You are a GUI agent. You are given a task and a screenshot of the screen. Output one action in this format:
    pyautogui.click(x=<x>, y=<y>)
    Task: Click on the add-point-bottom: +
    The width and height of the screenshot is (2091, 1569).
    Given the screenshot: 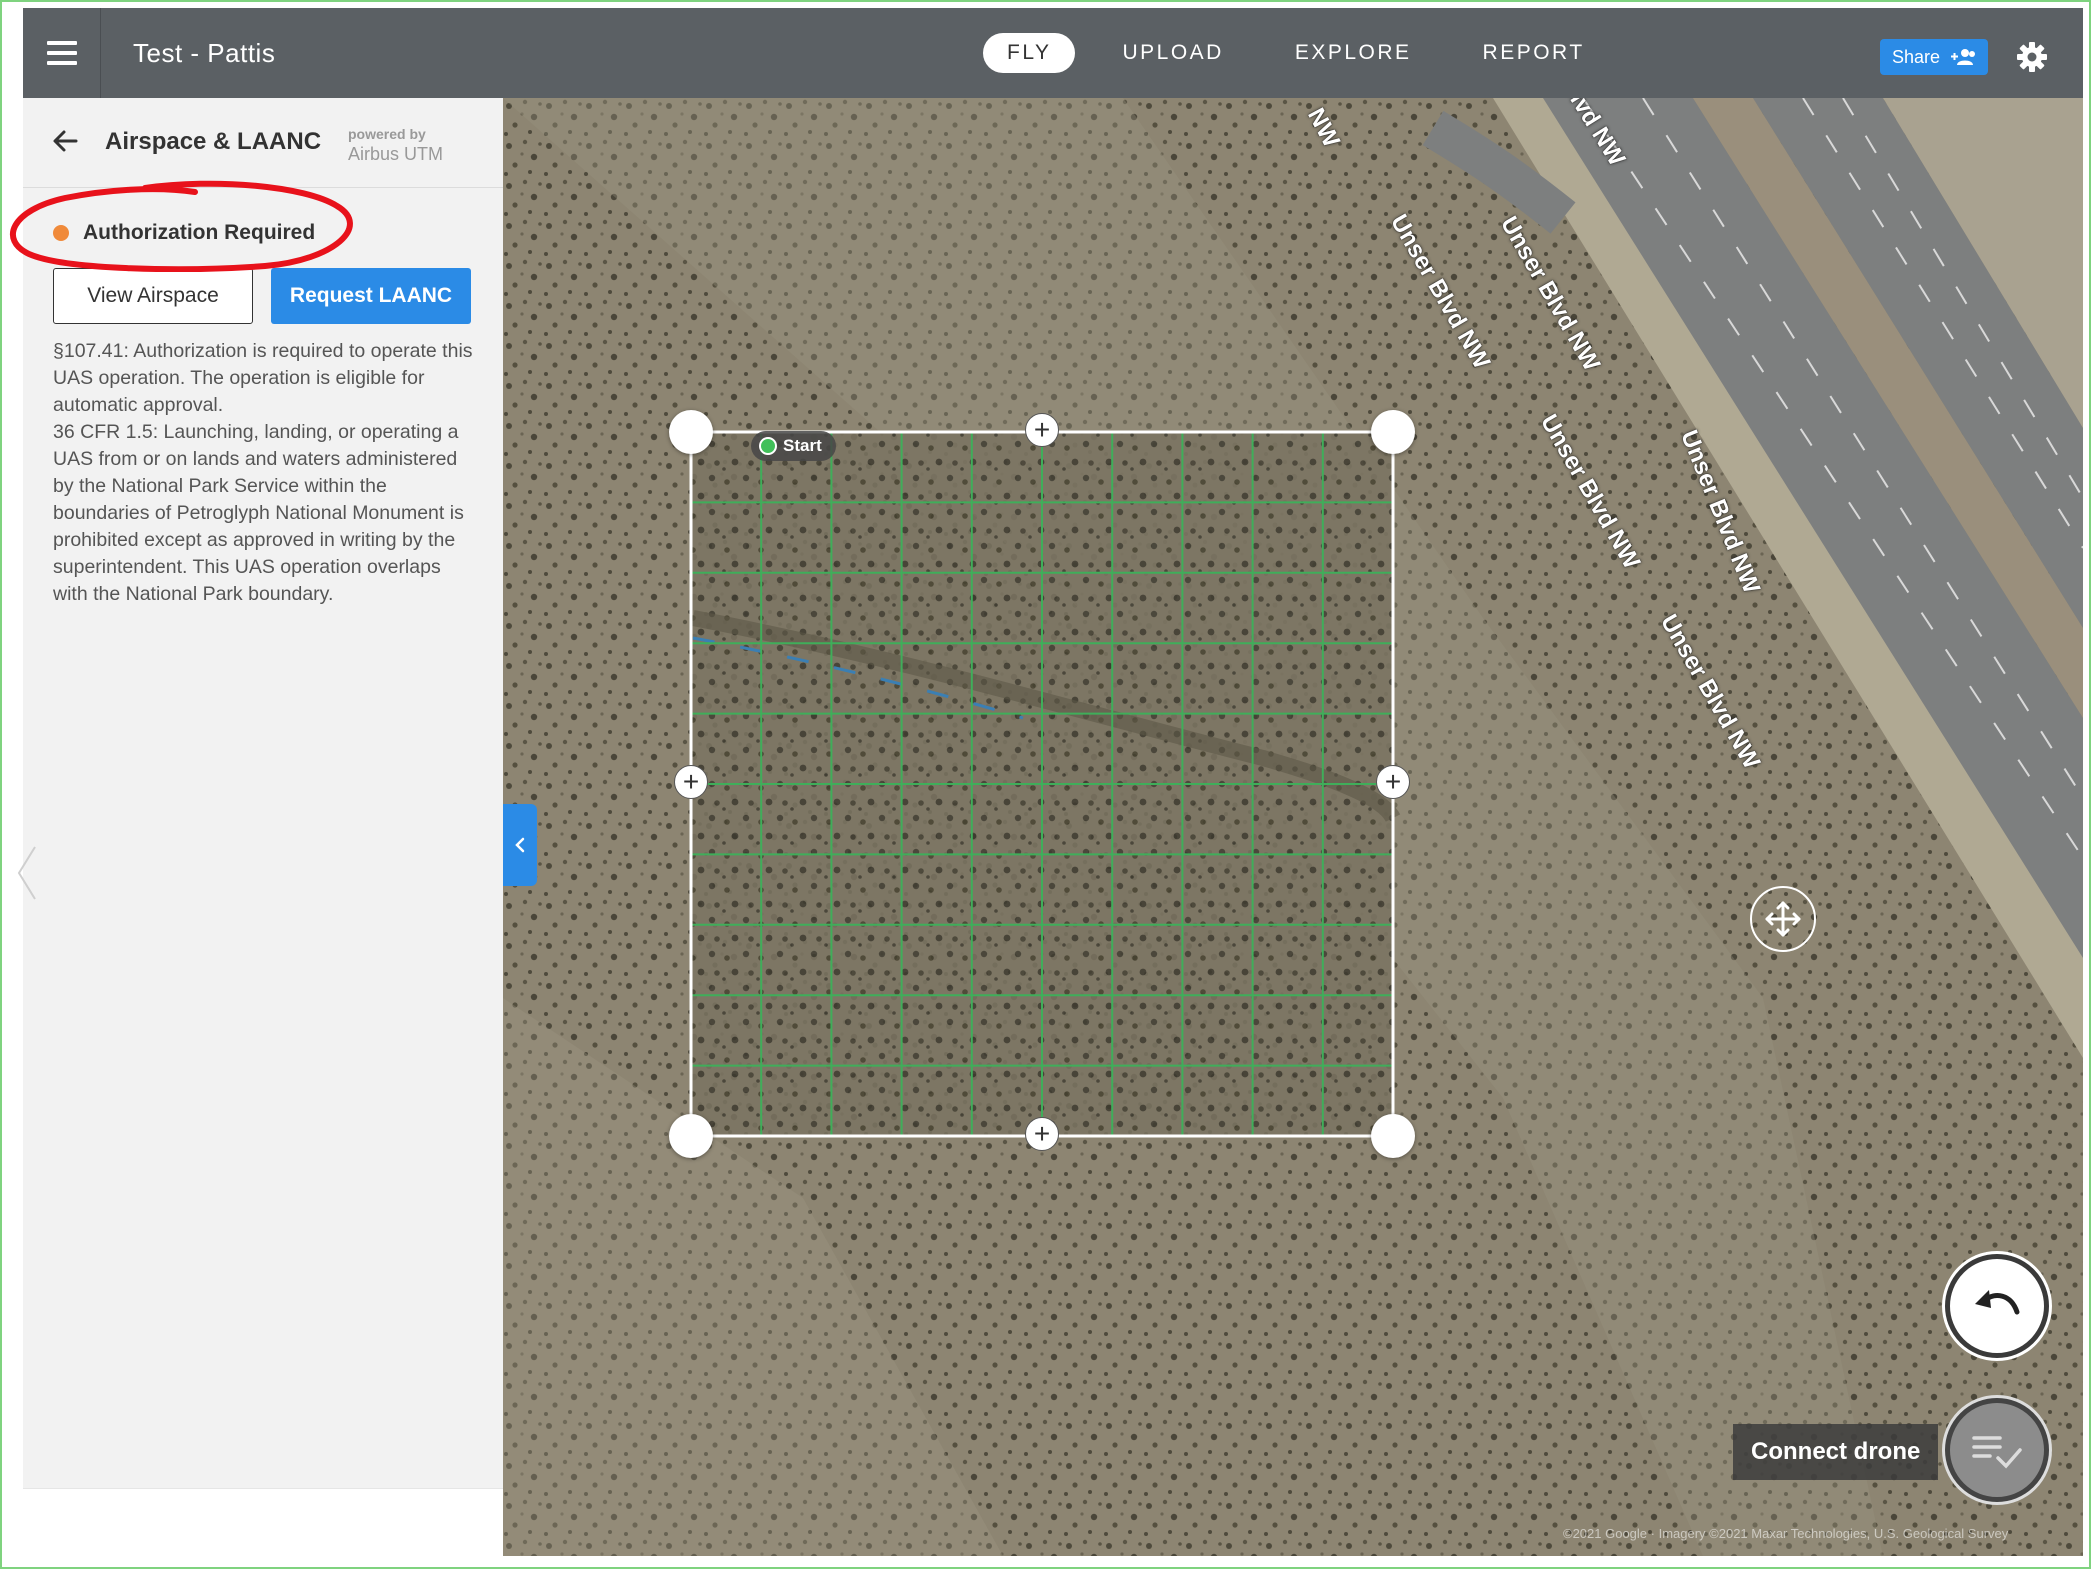 What is the action you would take?
    pyautogui.click(x=1042, y=1134)
    